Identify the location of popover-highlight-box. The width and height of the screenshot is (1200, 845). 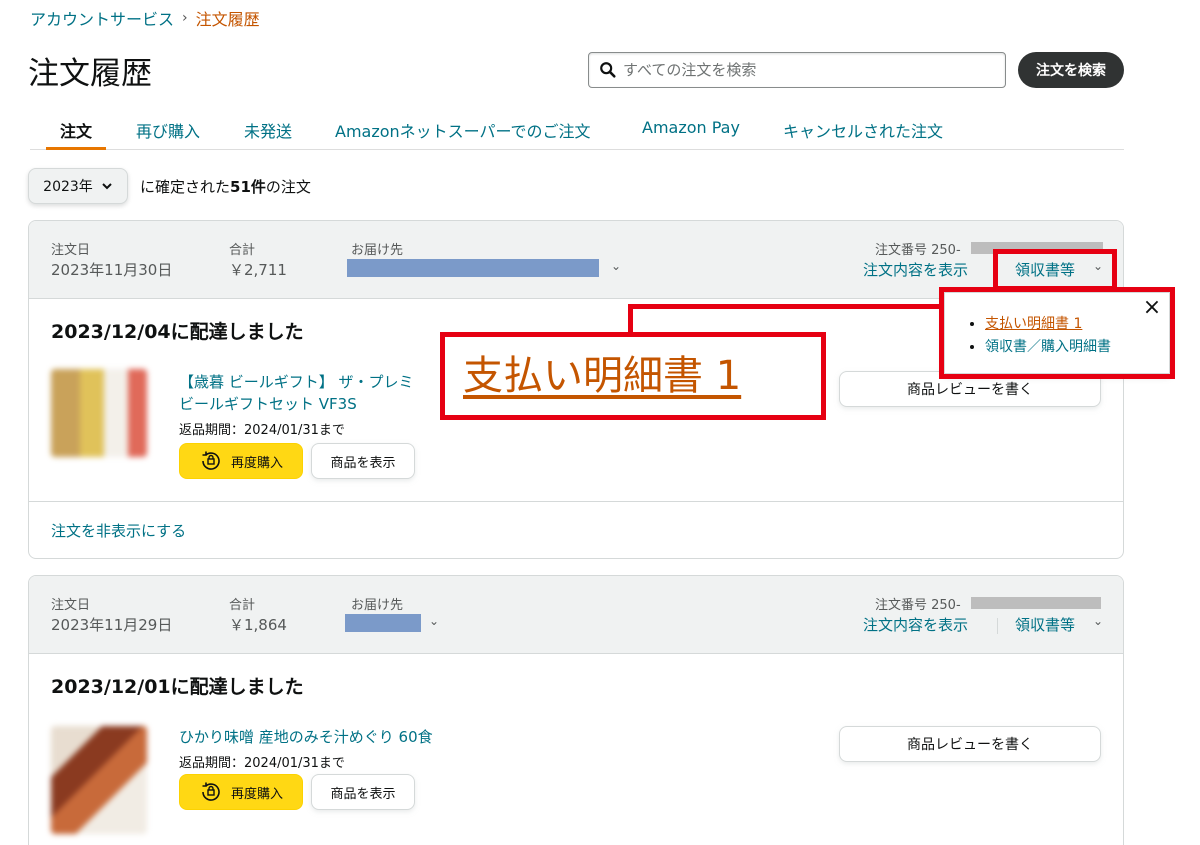
(1057, 333).